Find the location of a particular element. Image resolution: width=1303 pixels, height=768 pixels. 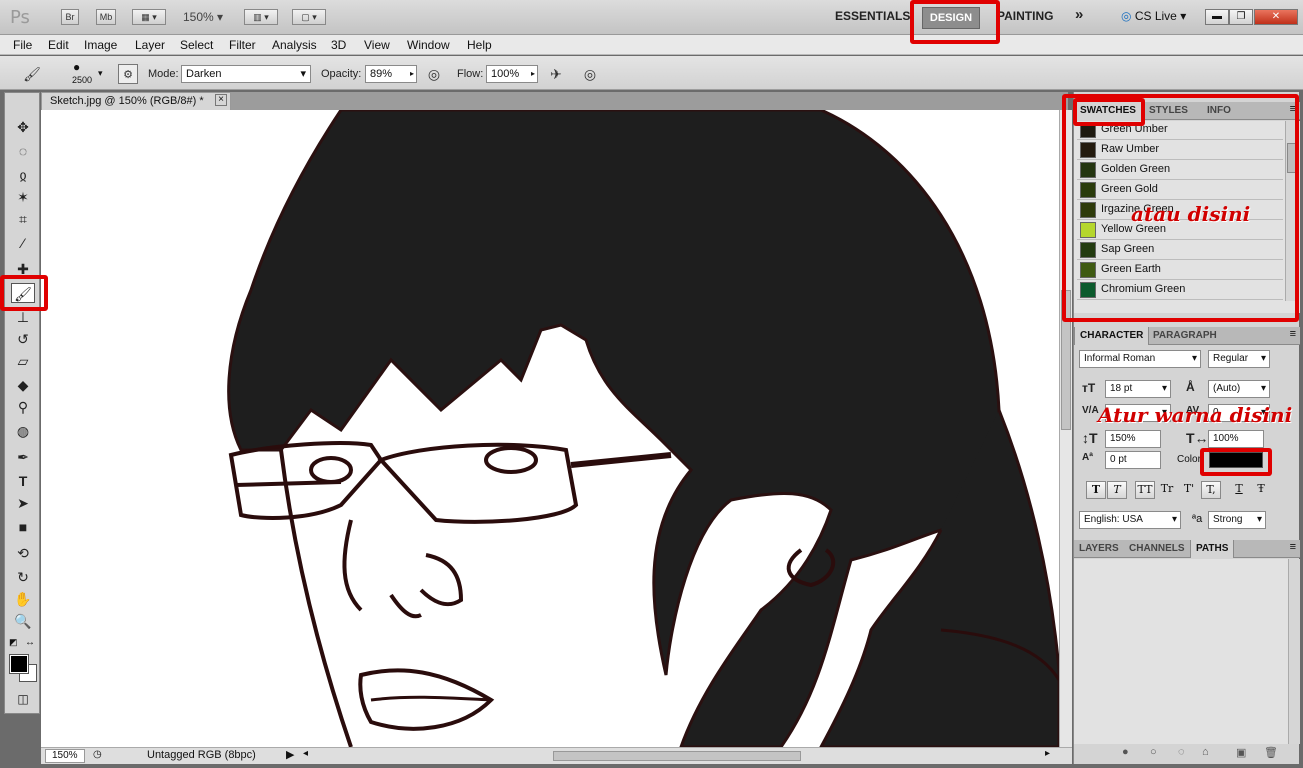

annotation-color-note: Atur warna disini is located at coordinates (1195, 415).